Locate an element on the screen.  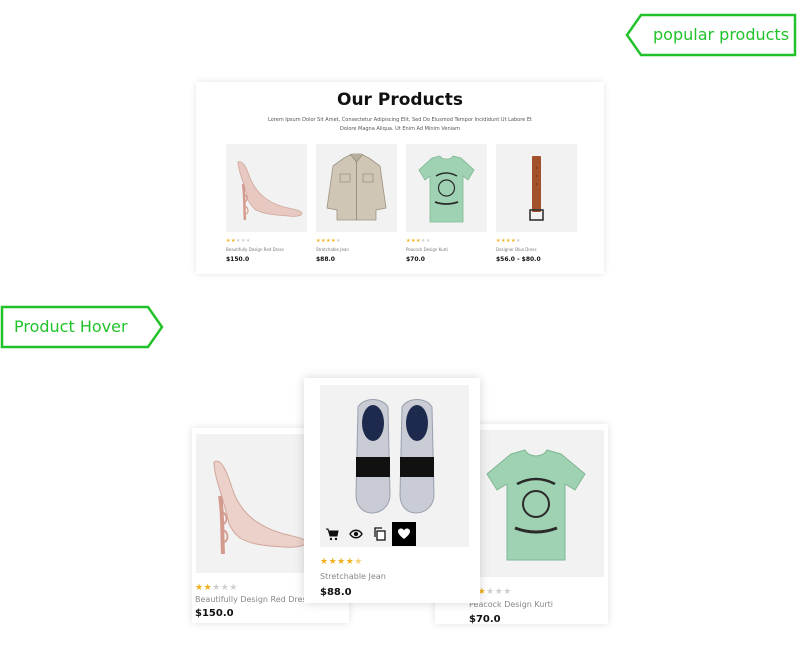
hover-actions is located at coordinates (368, 534).